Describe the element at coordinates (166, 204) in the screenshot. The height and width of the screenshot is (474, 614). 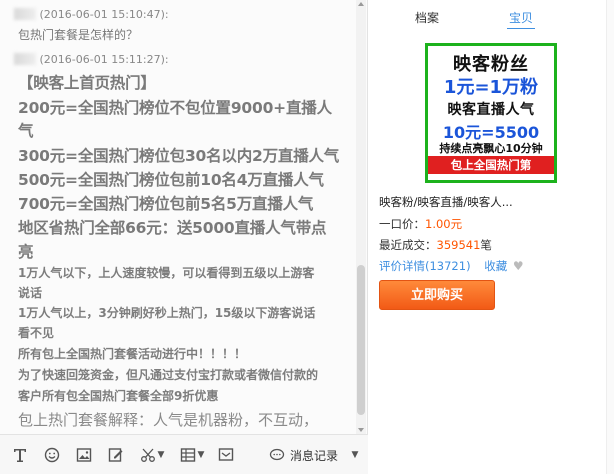
I see `message-line: 700元=全国热门榜位包前5名5万直播人气` at that location.